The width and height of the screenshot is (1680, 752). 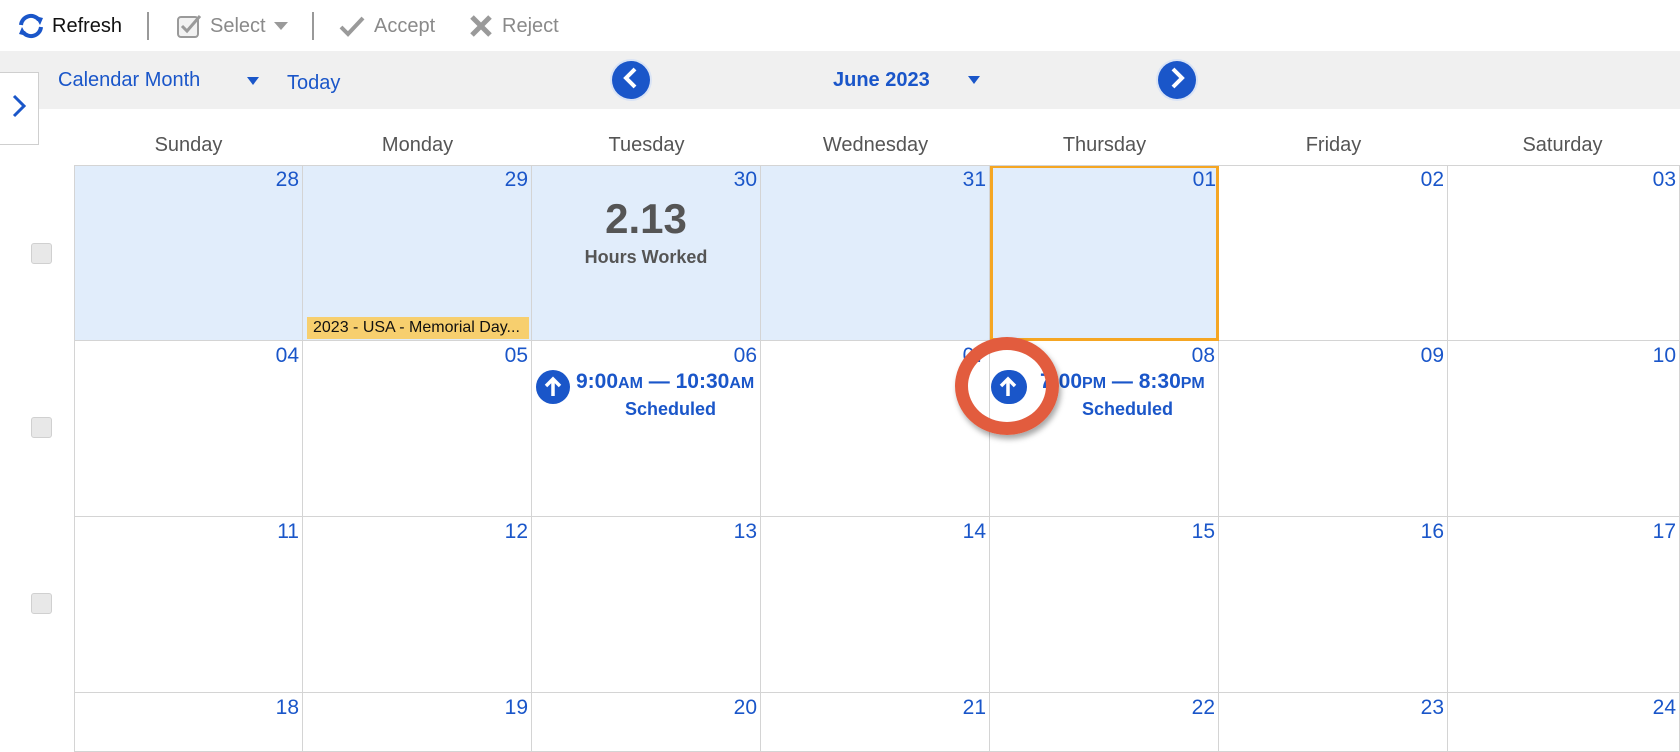 What do you see at coordinates (646, 722) in the screenshot?
I see `day-cell: 20` at bounding box center [646, 722].